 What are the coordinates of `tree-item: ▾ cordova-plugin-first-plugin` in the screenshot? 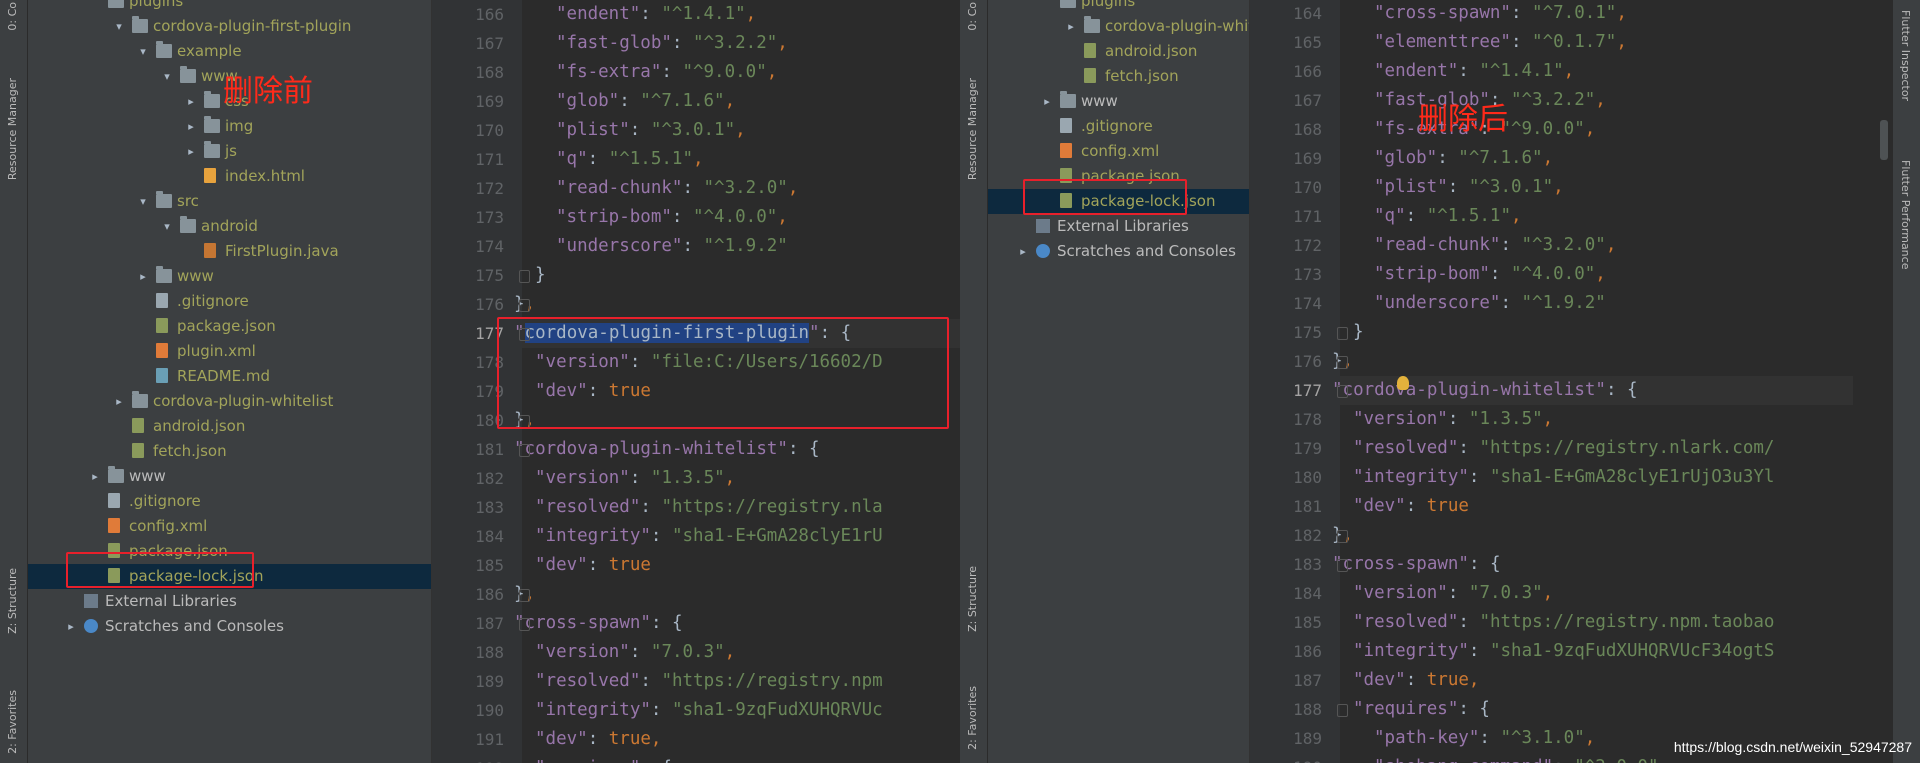 It's located at (229, 26).